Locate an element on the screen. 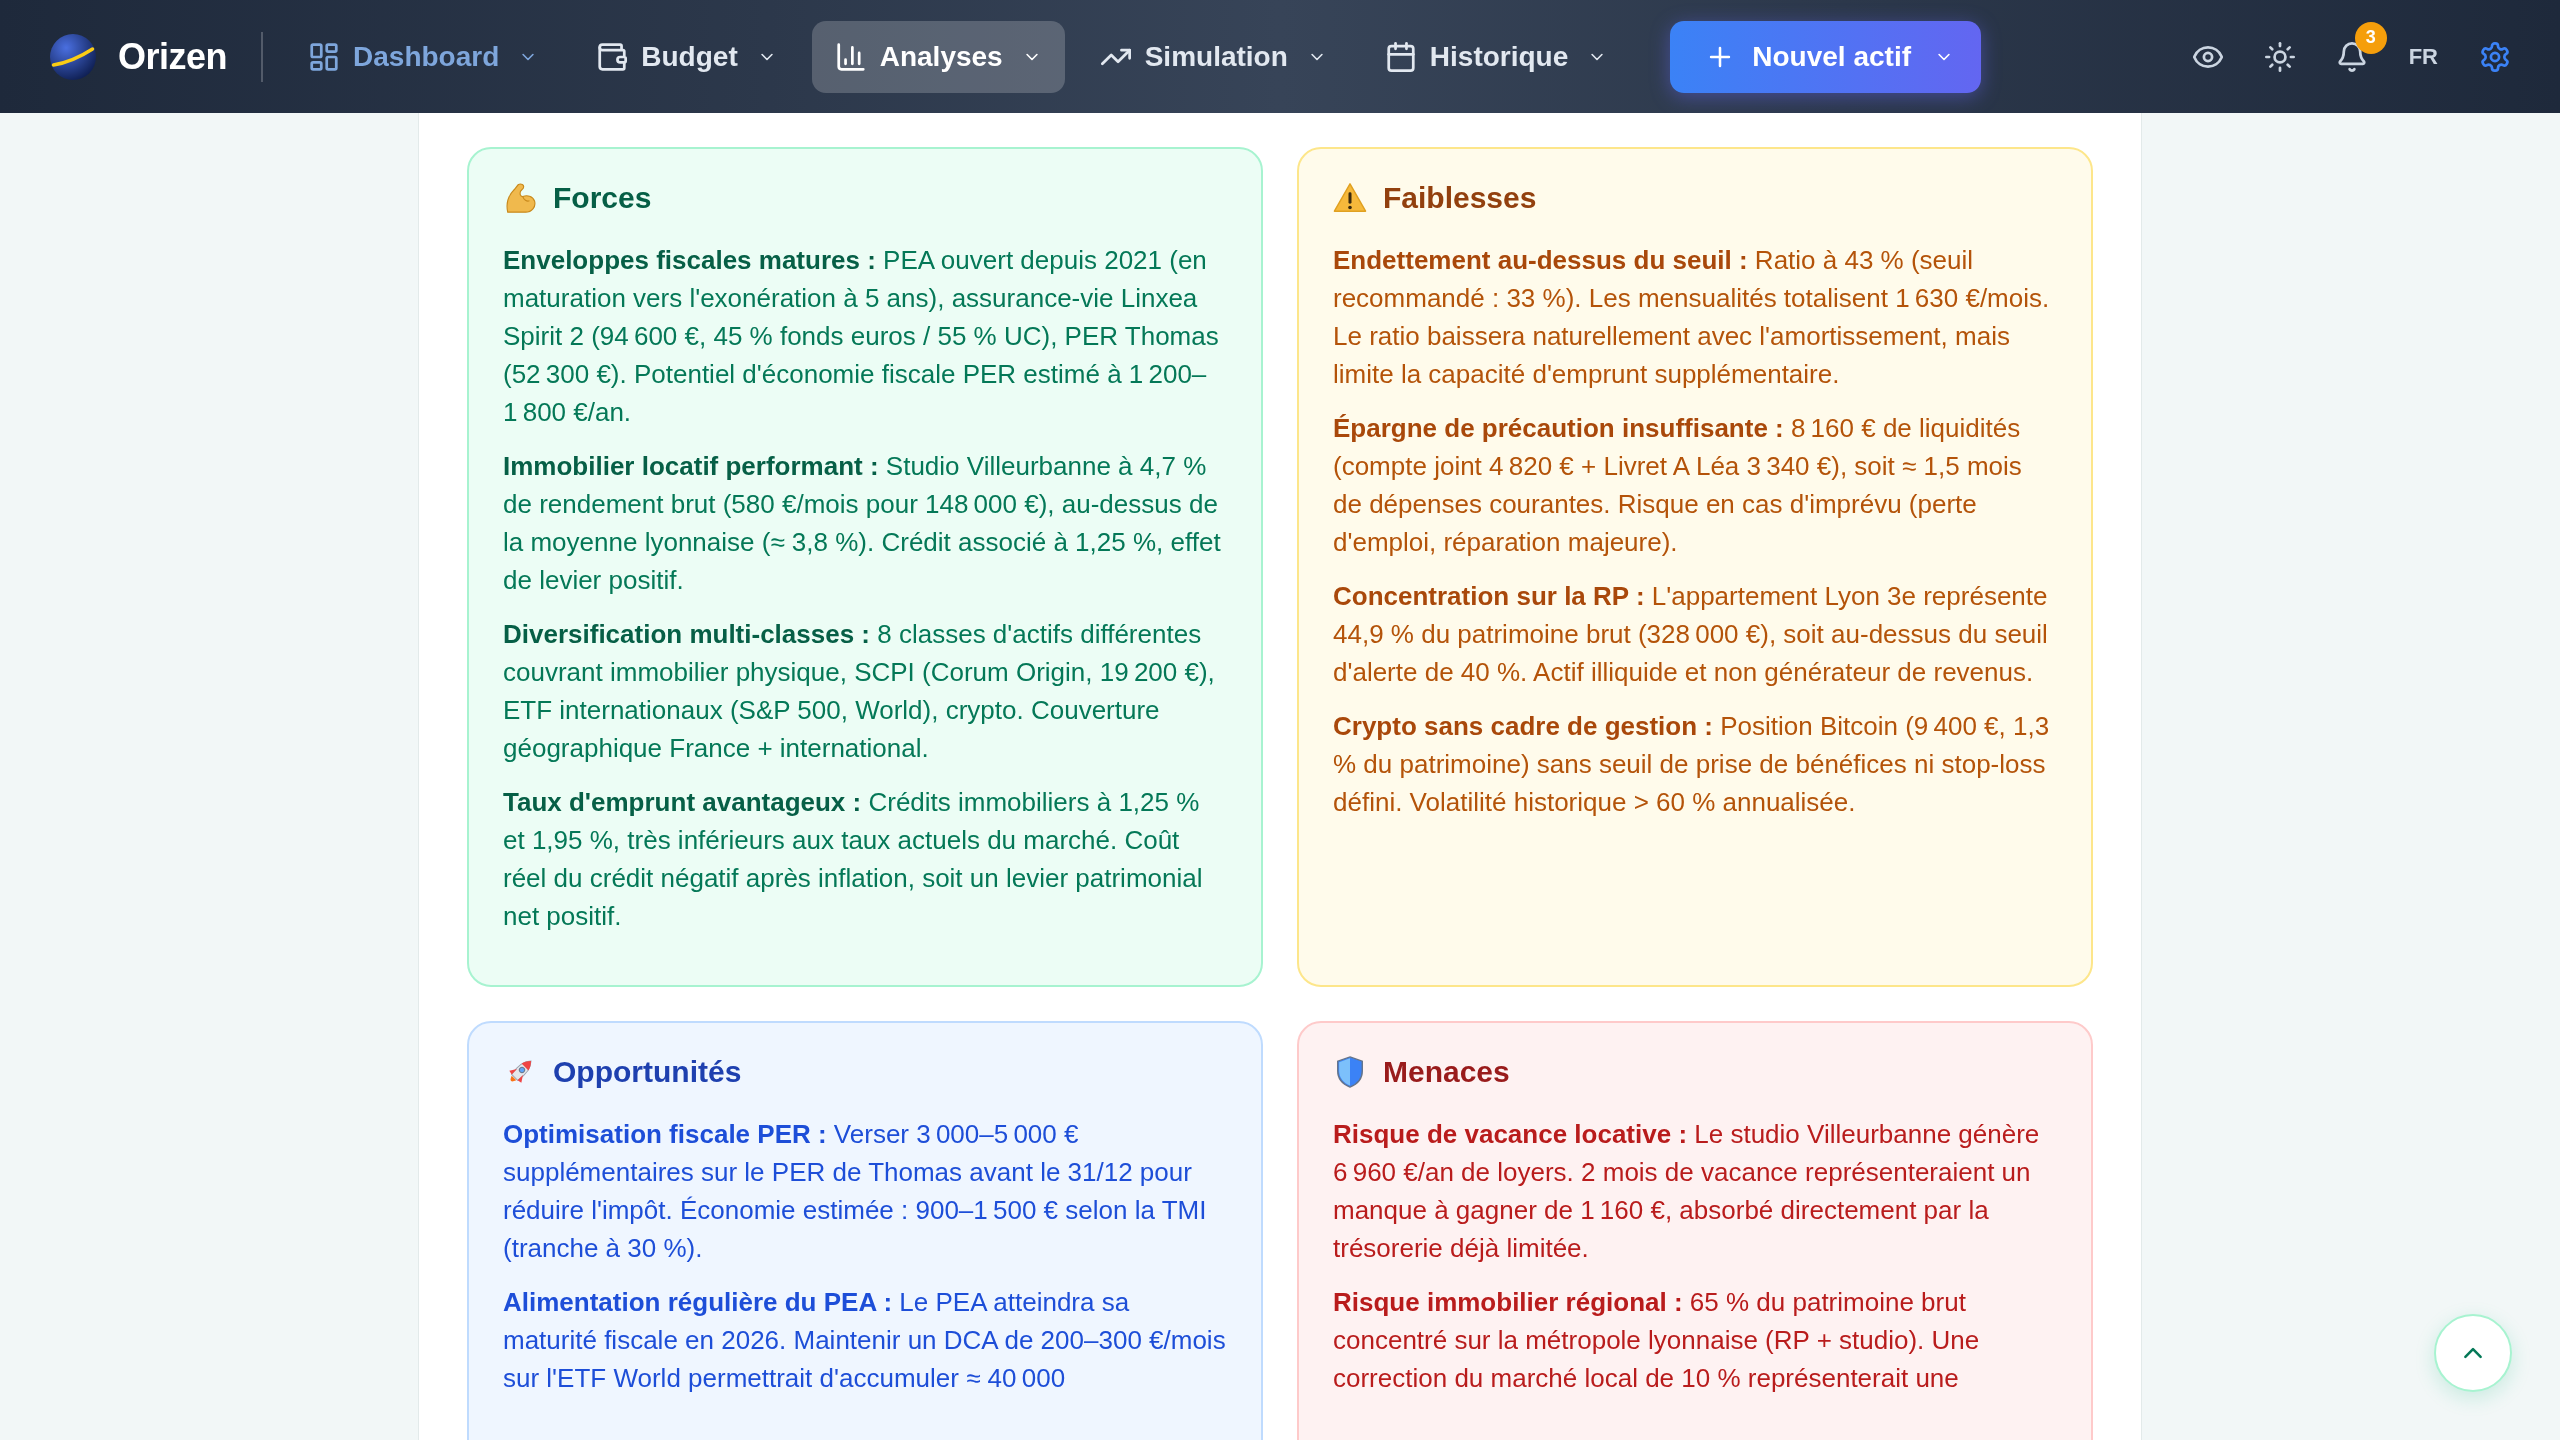 The image size is (2560, 1440). card-title: Forces is located at coordinates (602, 198).